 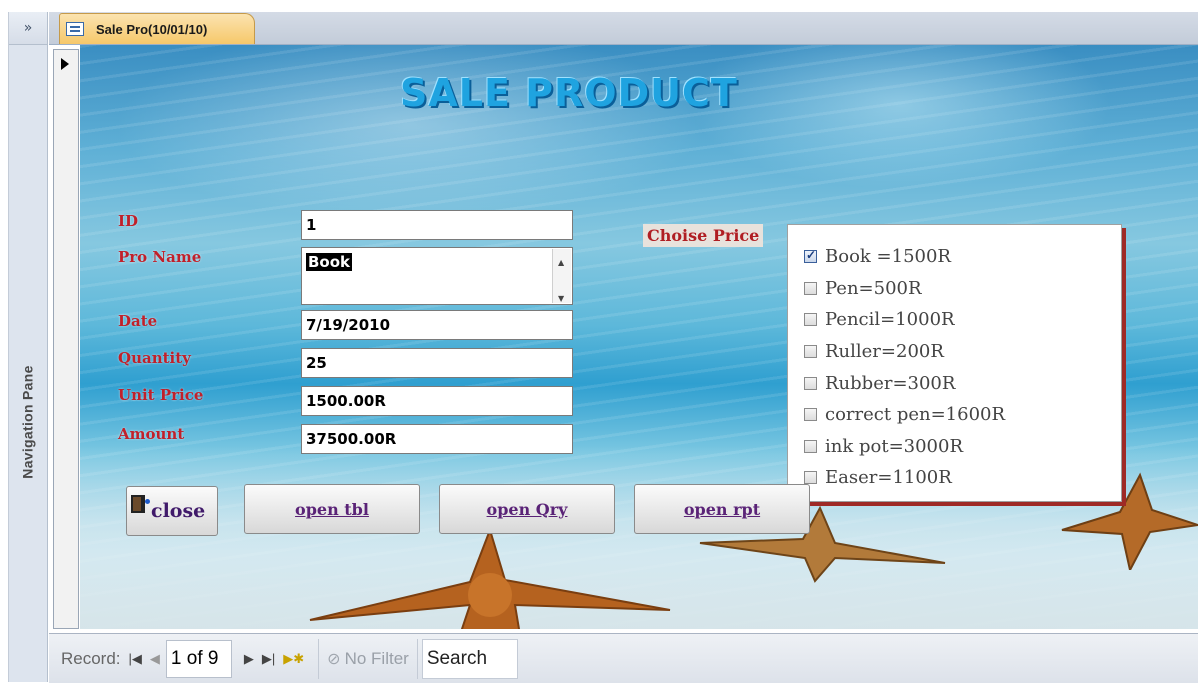 I want to click on option-rubber: Rubber=300R, so click(x=954, y=383).